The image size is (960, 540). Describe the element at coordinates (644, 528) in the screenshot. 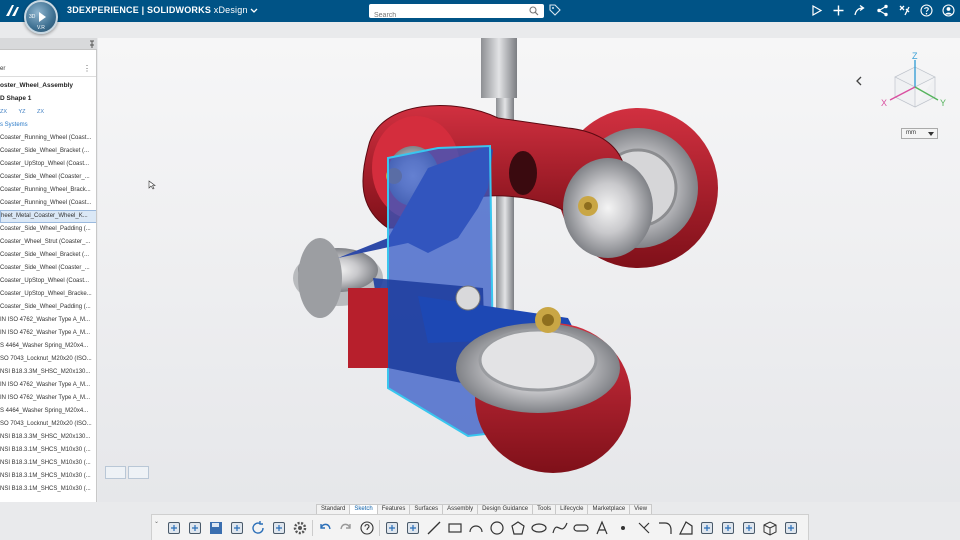

I see `trim-icon` at that location.